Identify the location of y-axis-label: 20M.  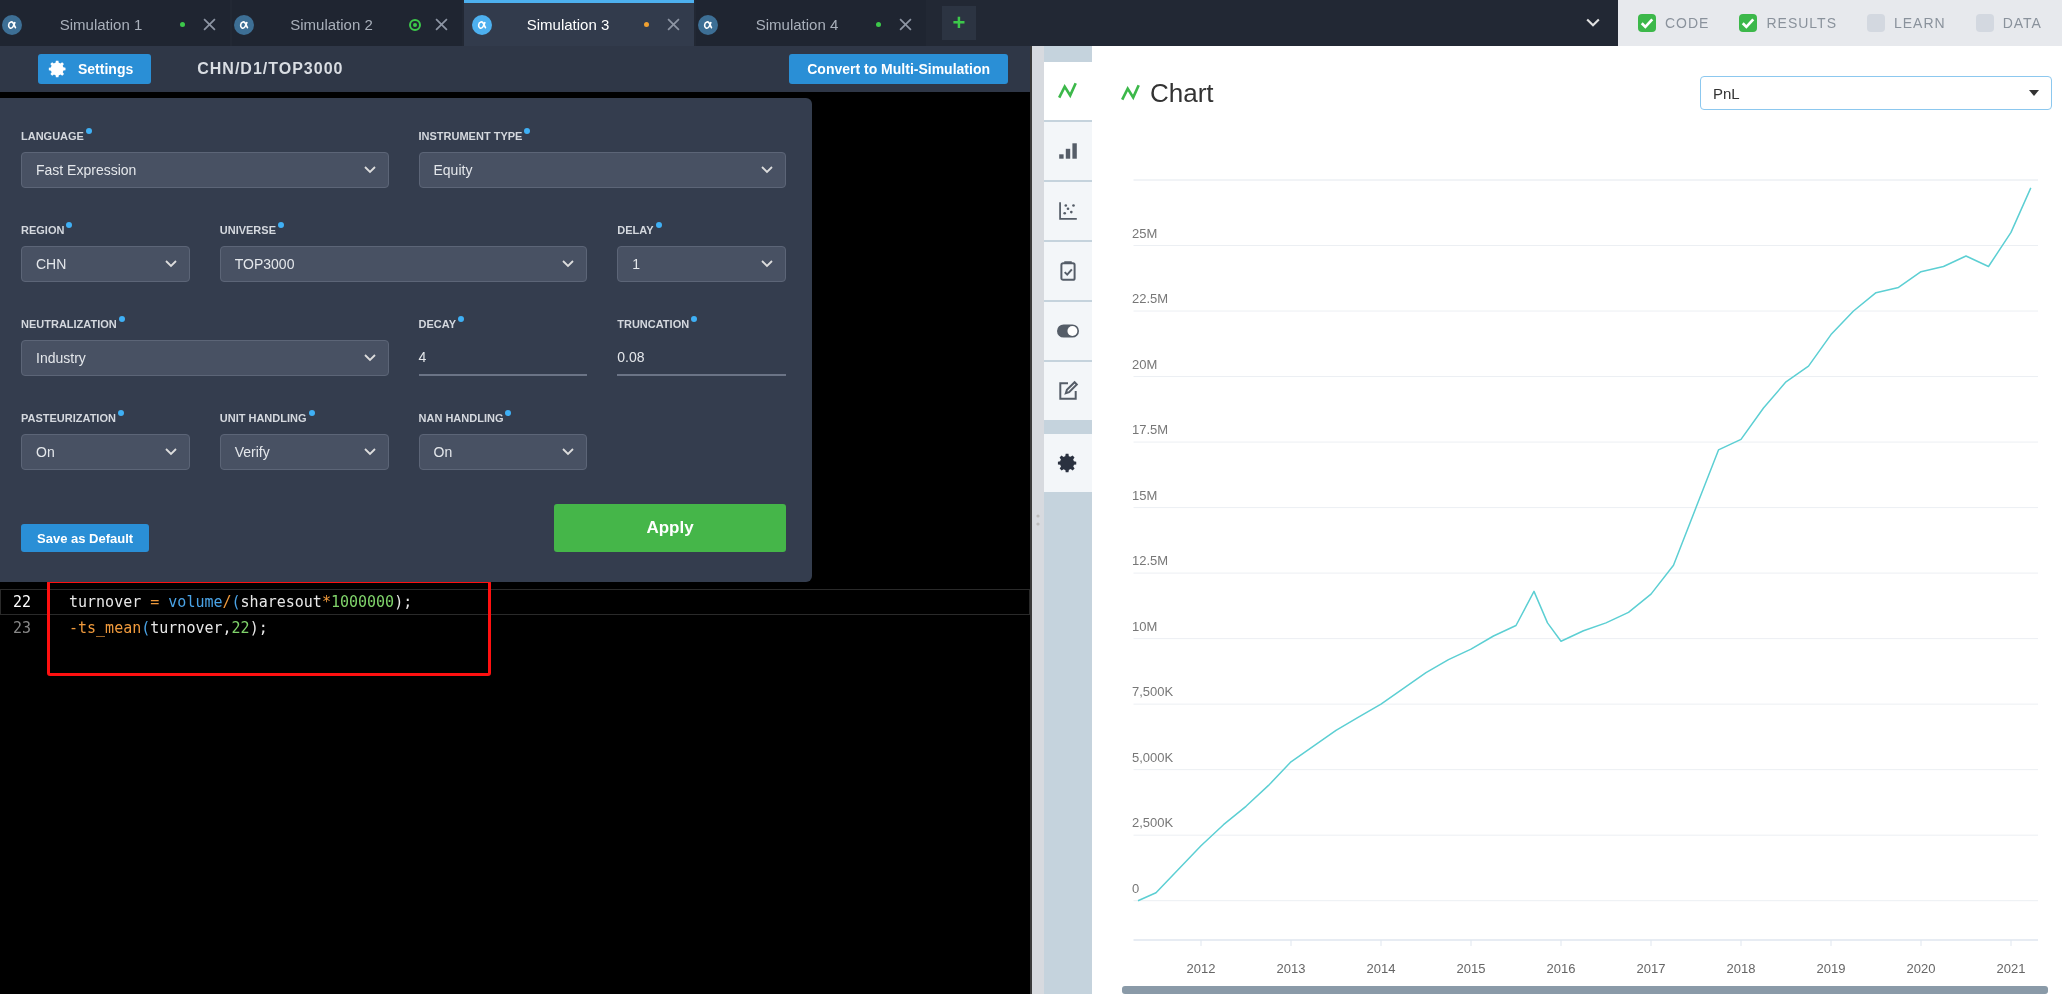
(1145, 364).